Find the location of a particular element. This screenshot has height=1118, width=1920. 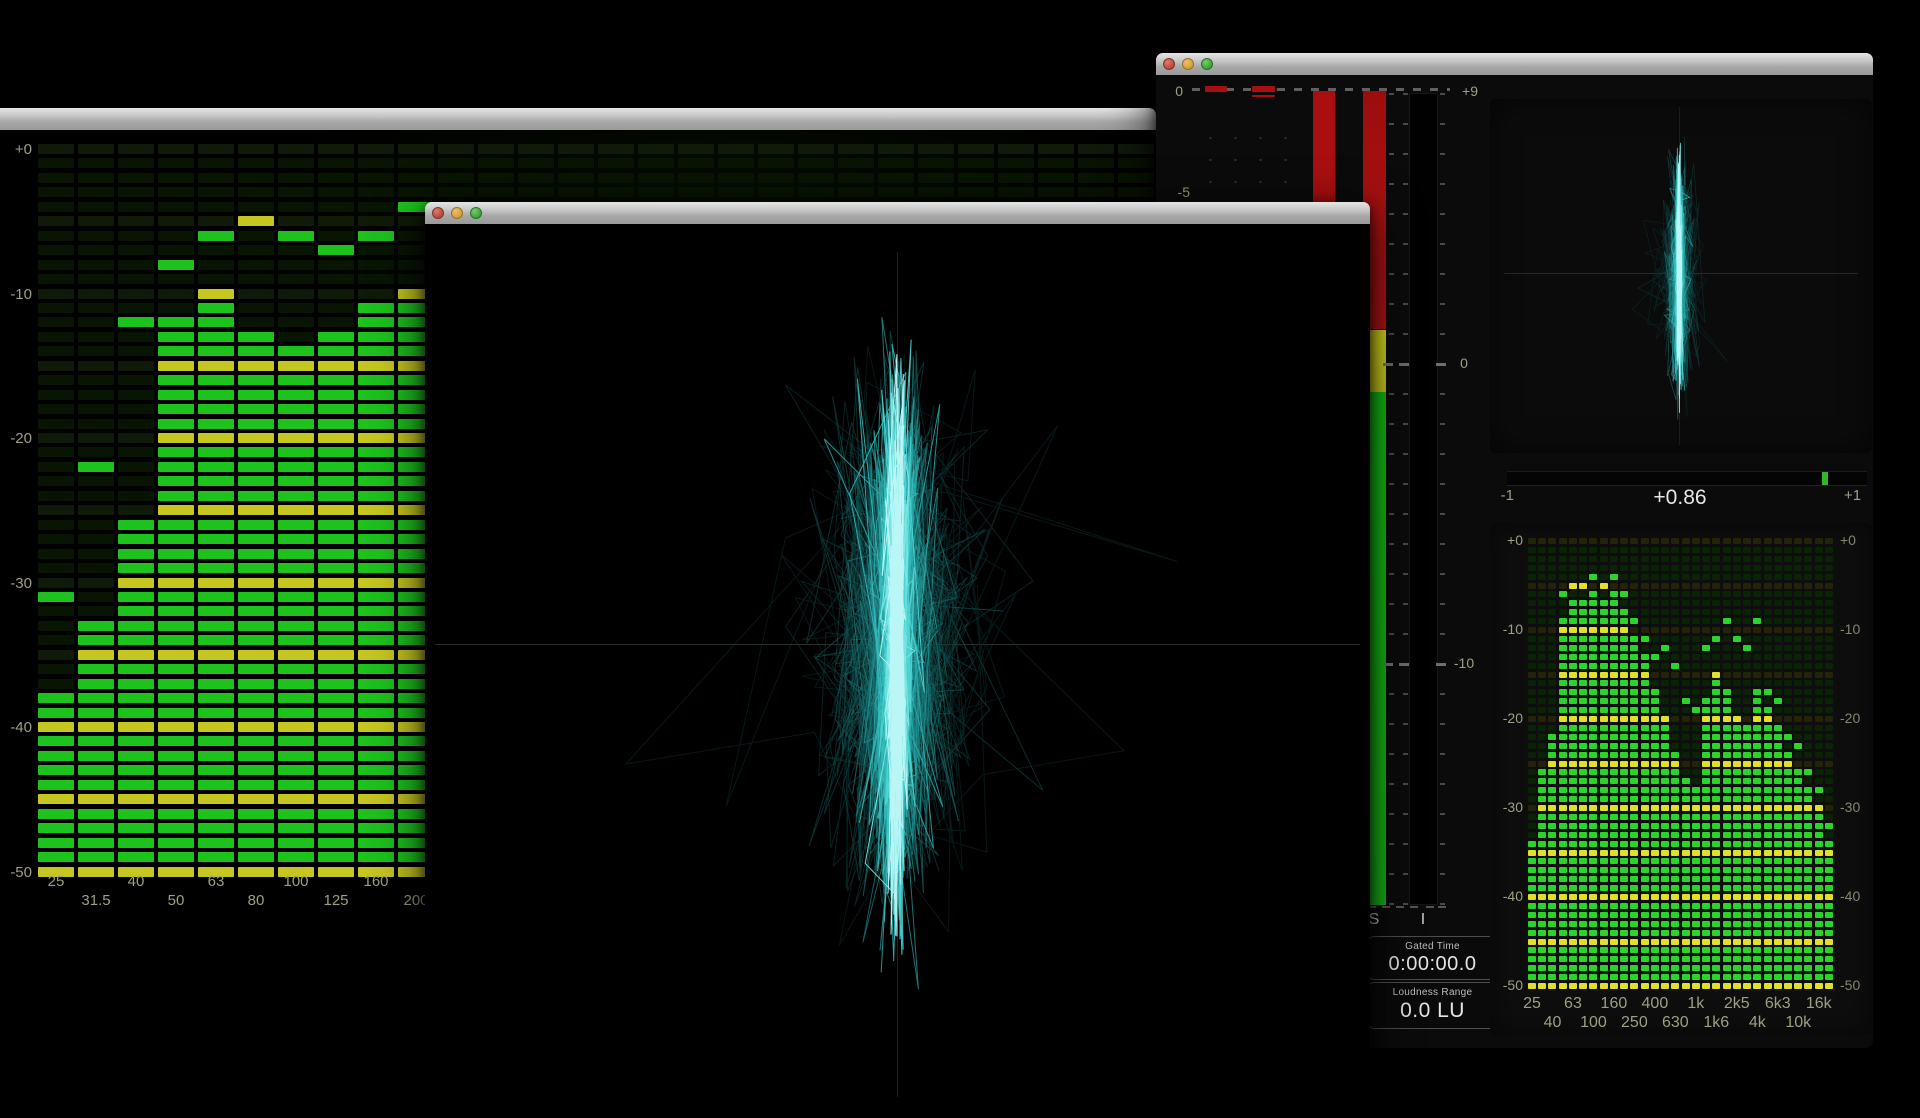

right-window-titlebar is located at coordinates (1514, 64).